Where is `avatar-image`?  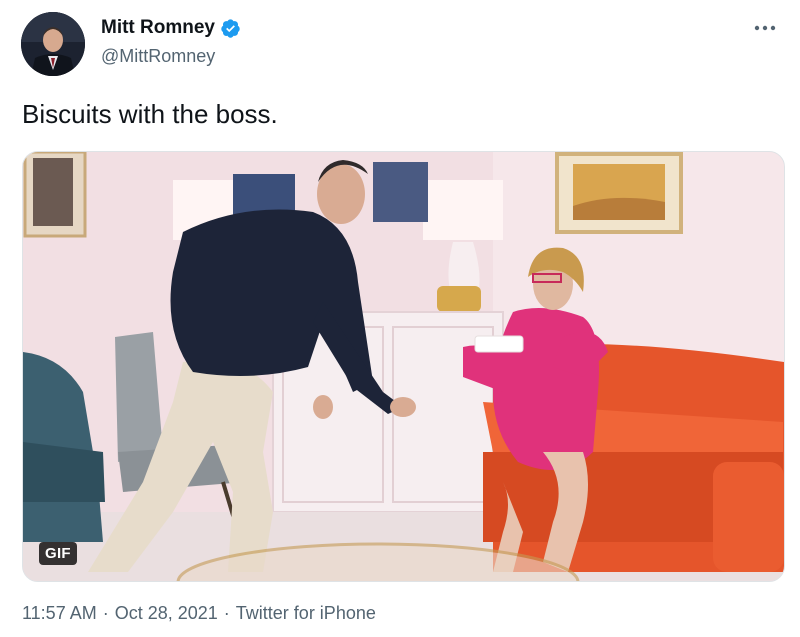 avatar-image is located at coordinates (53, 44).